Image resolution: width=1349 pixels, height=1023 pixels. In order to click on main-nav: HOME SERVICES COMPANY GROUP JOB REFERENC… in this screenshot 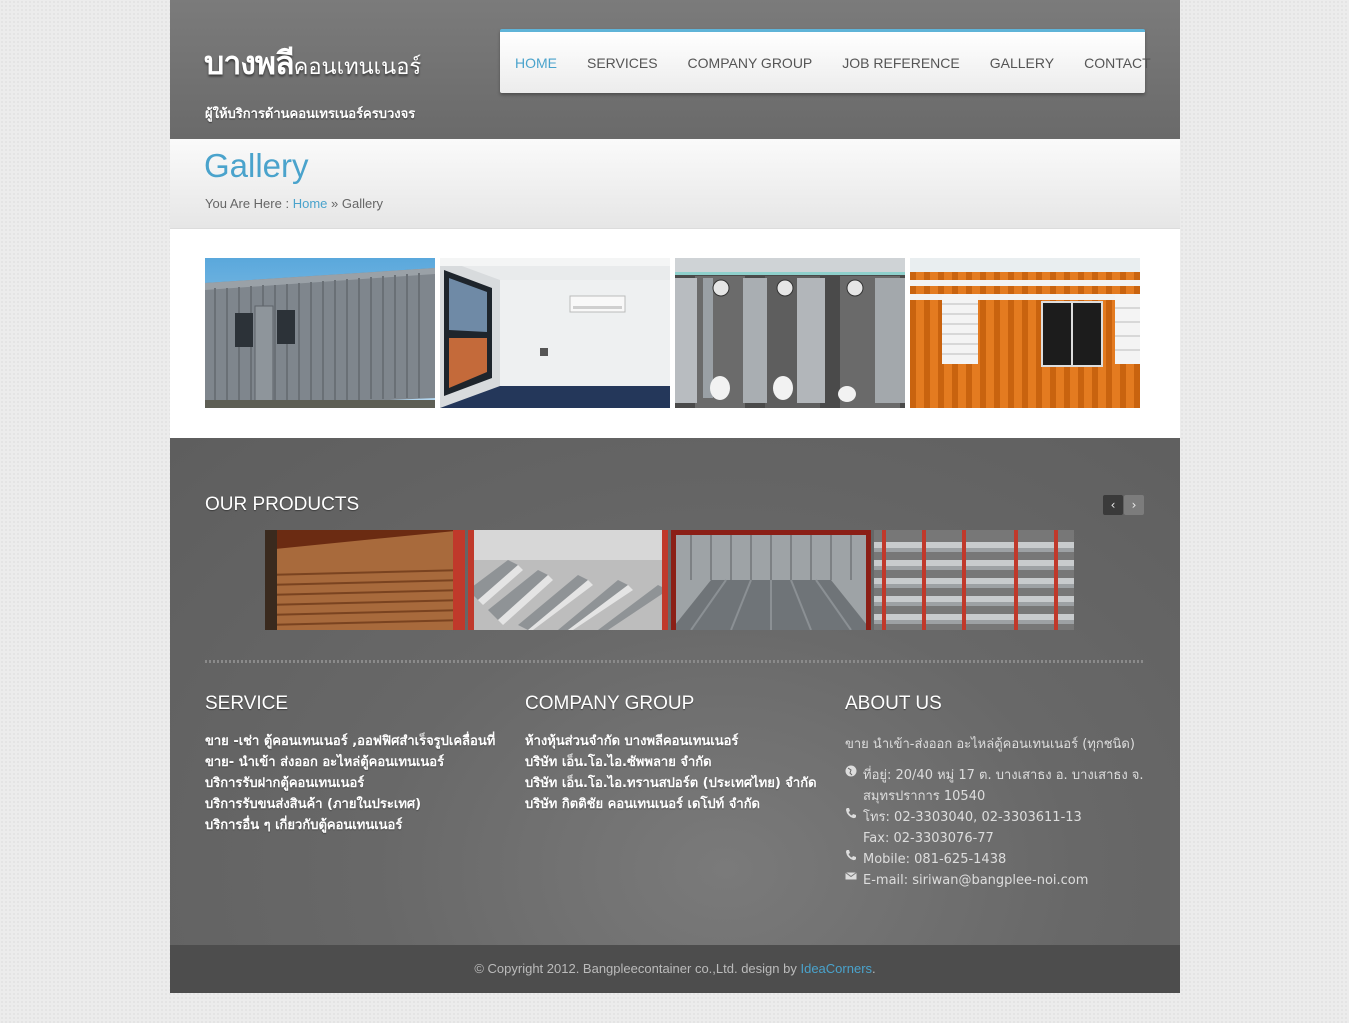, I will do `click(825, 61)`.